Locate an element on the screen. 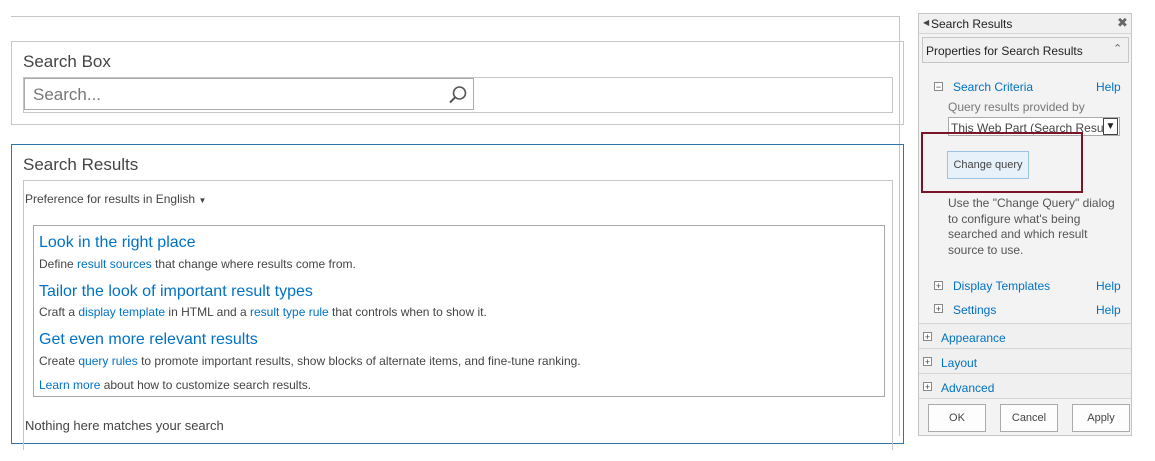 The height and width of the screenshot is (461, 1155). minus-expander-icon: − is located at coordinates (938, 87).